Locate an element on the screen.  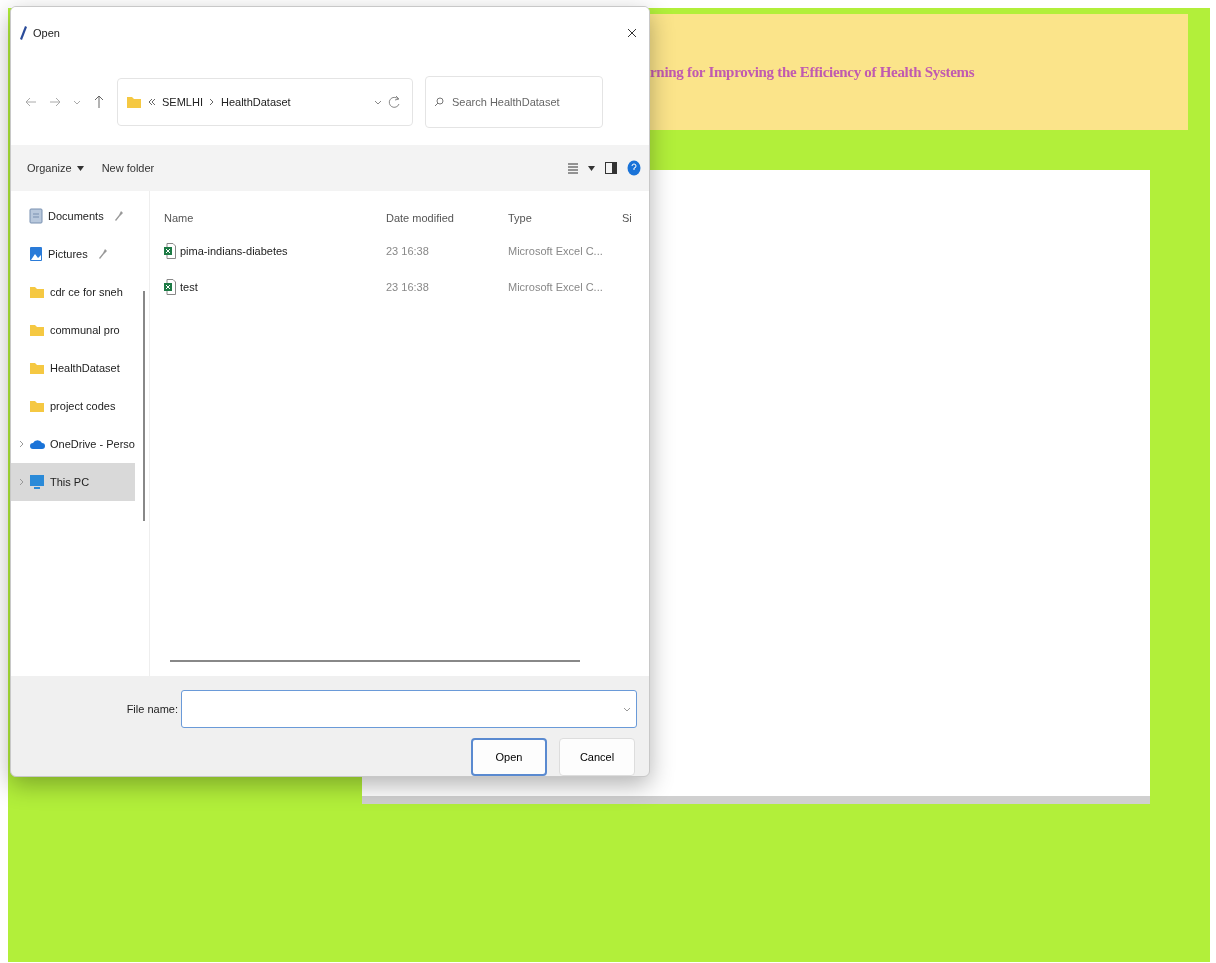
search-field: Search HealthDataset is located at coordinates (514, 102).